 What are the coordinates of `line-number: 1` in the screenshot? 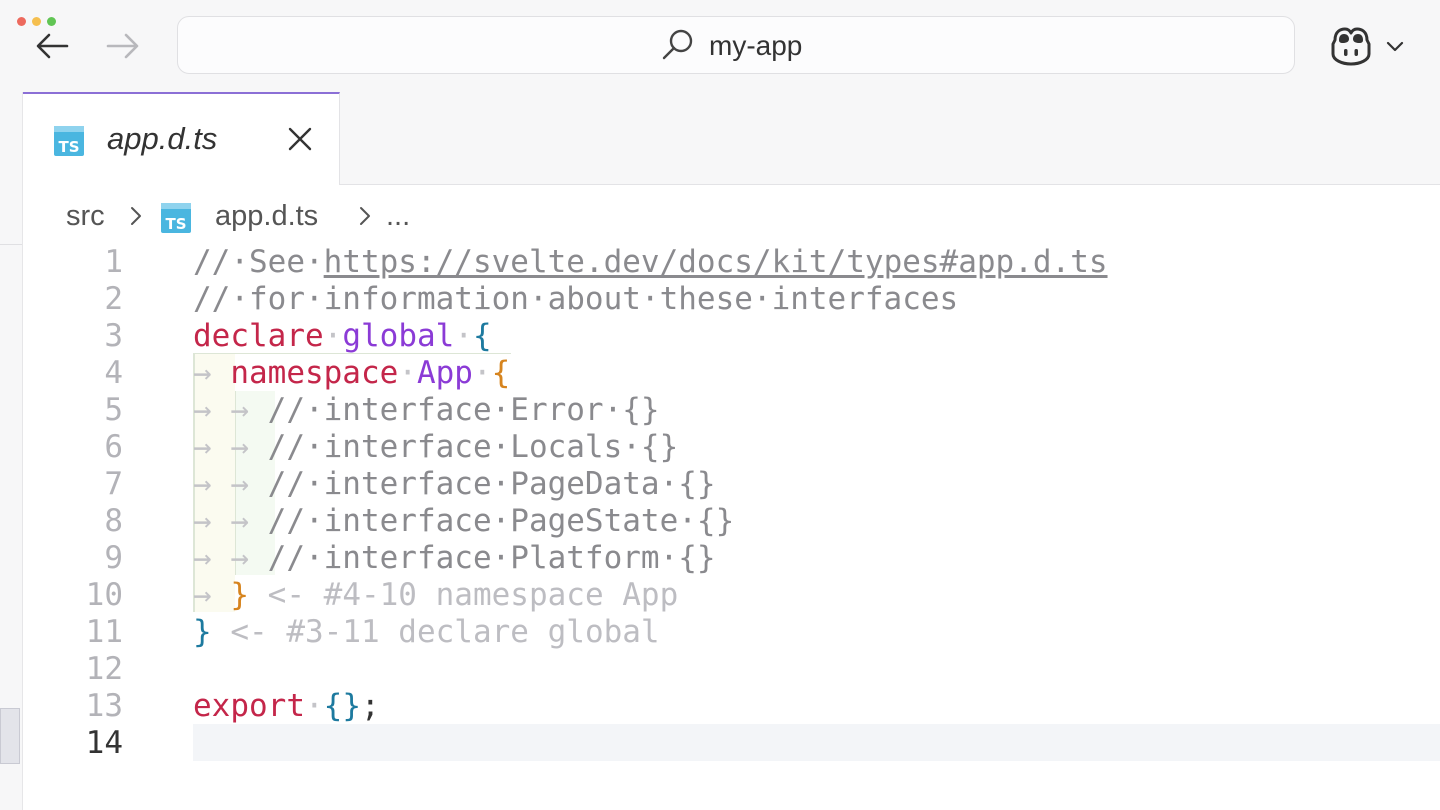 It's located at (113, 262).